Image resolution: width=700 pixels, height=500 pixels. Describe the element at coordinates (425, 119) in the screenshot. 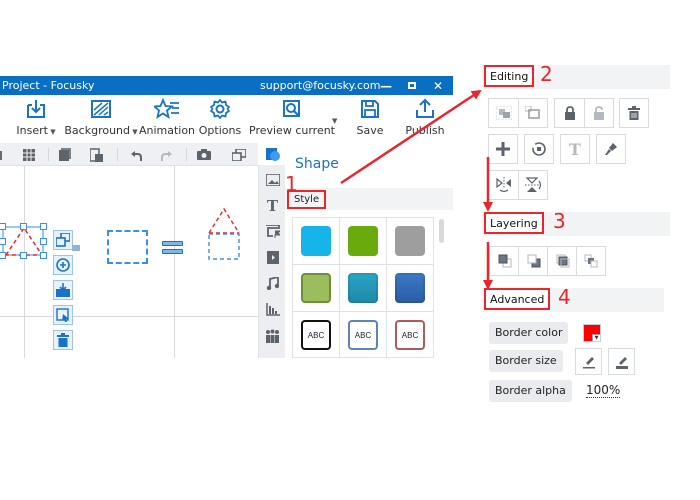

I see `publish-button: Publish` at that location.